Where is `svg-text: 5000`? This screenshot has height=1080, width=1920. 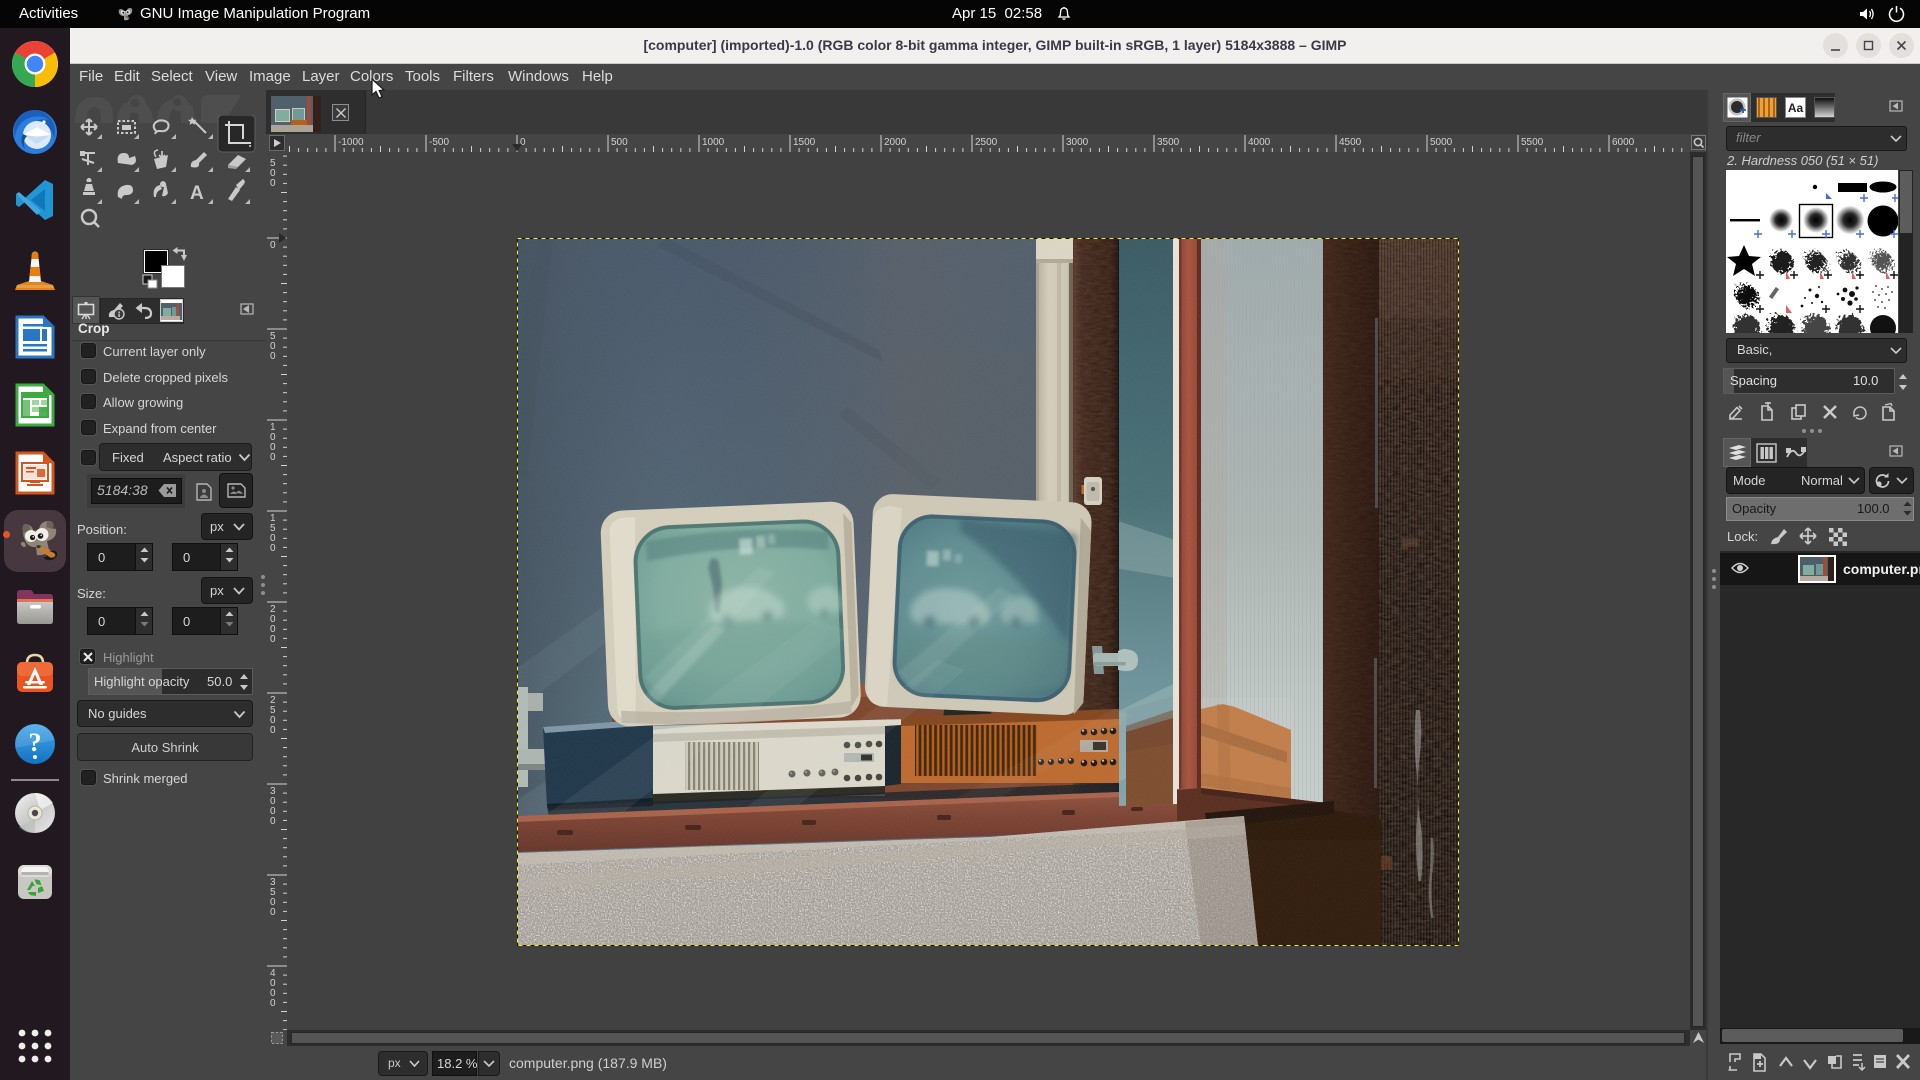
svg-text: 5000 is located at coordinates (1441, 142).